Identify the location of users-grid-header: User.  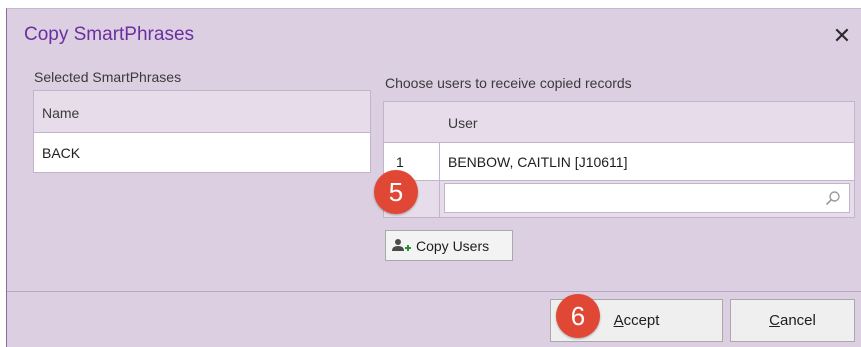
(619, 122).